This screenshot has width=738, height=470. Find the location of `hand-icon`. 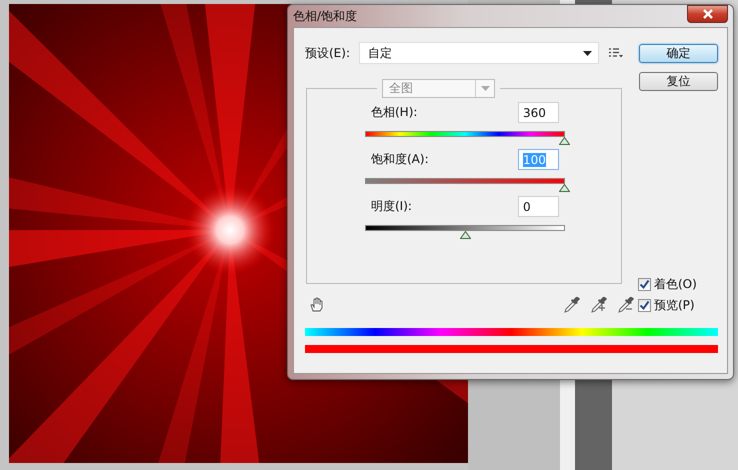

hand-icon is located at coordinates (317, 305).